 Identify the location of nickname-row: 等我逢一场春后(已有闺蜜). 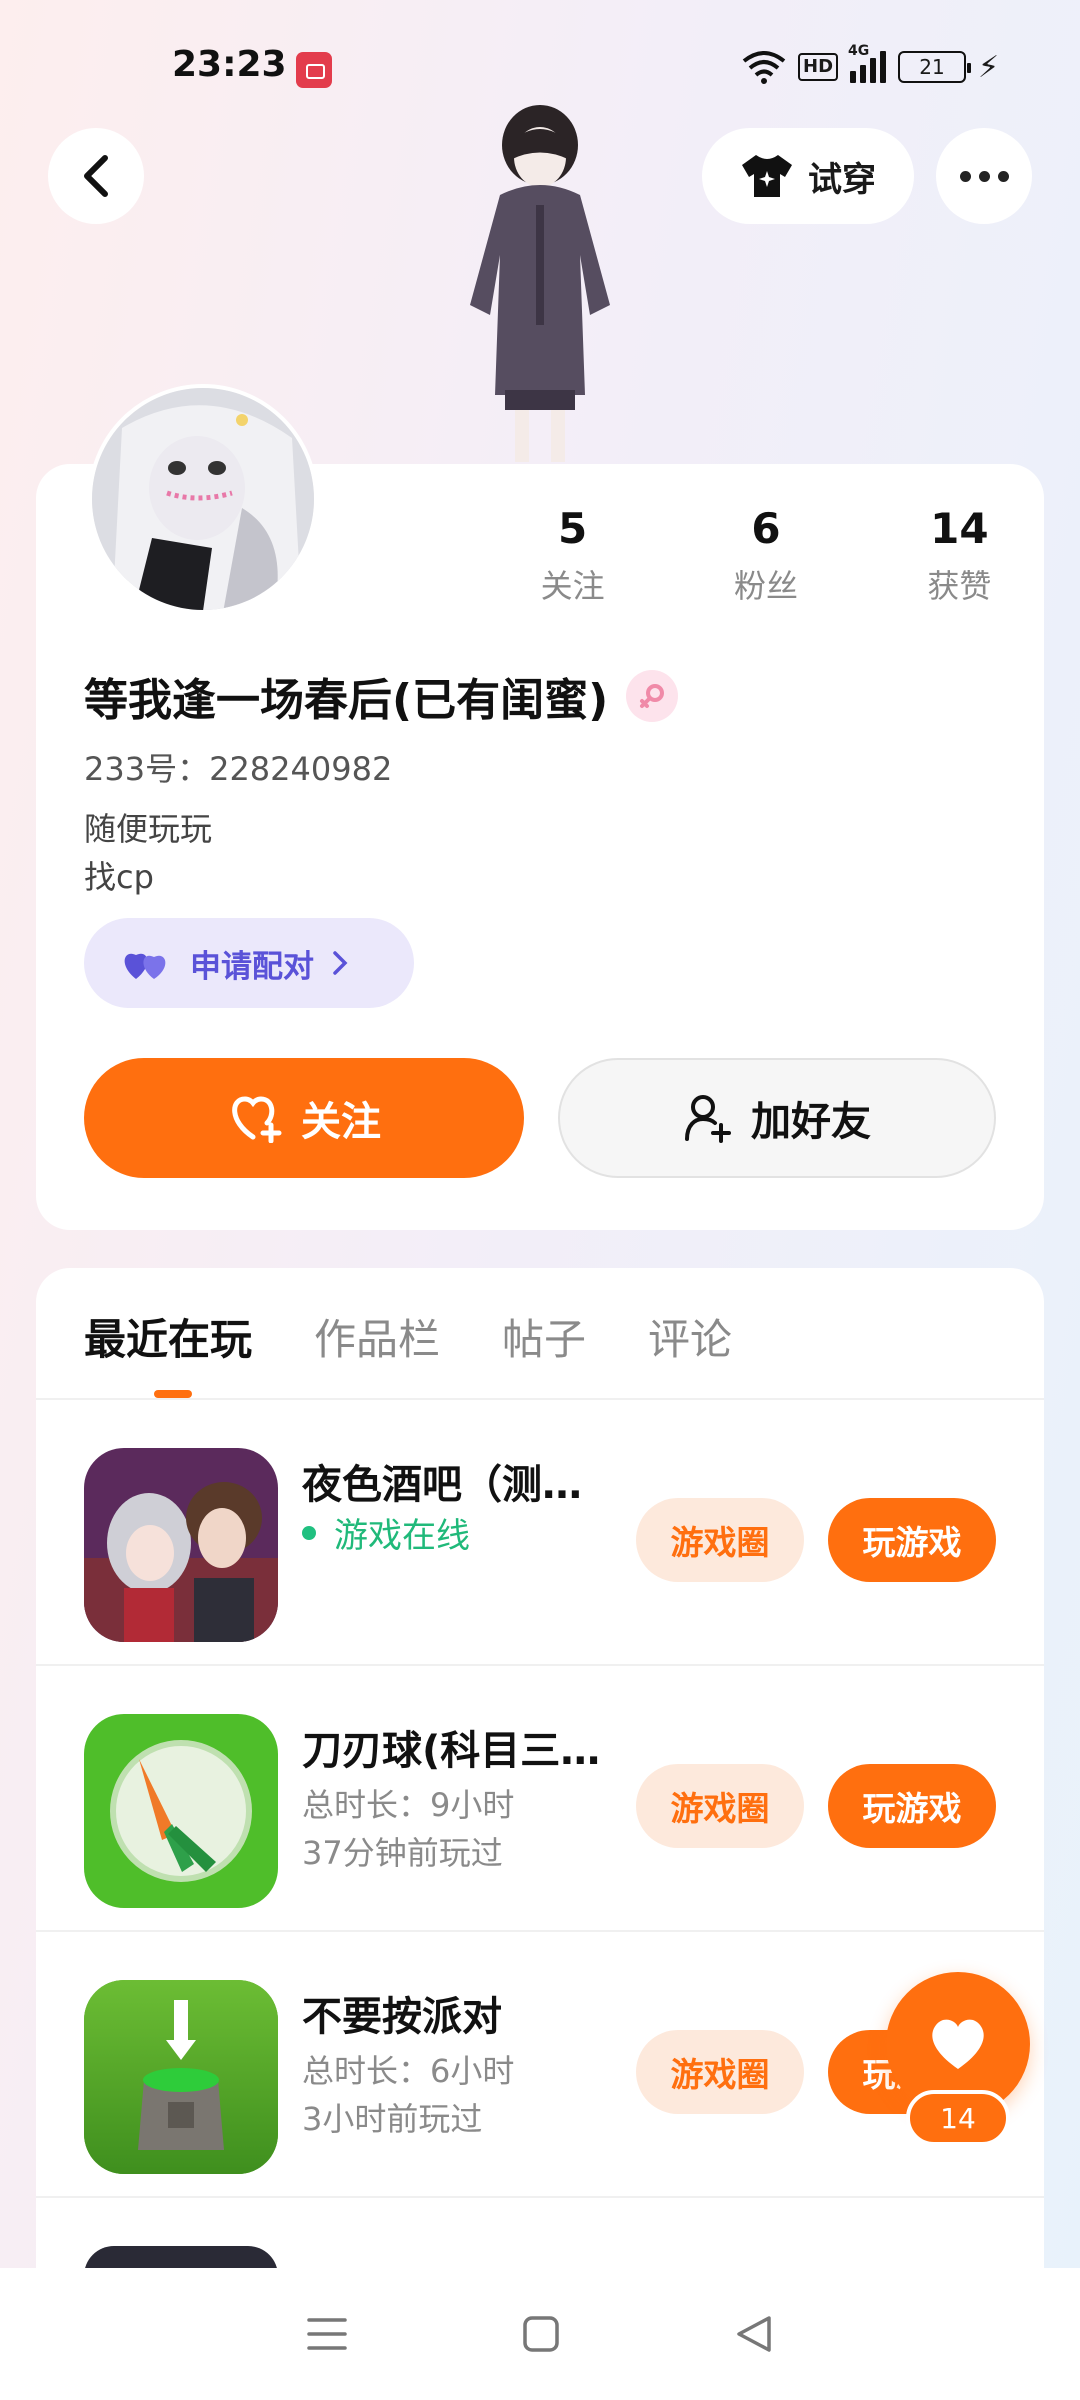
(381, 696).